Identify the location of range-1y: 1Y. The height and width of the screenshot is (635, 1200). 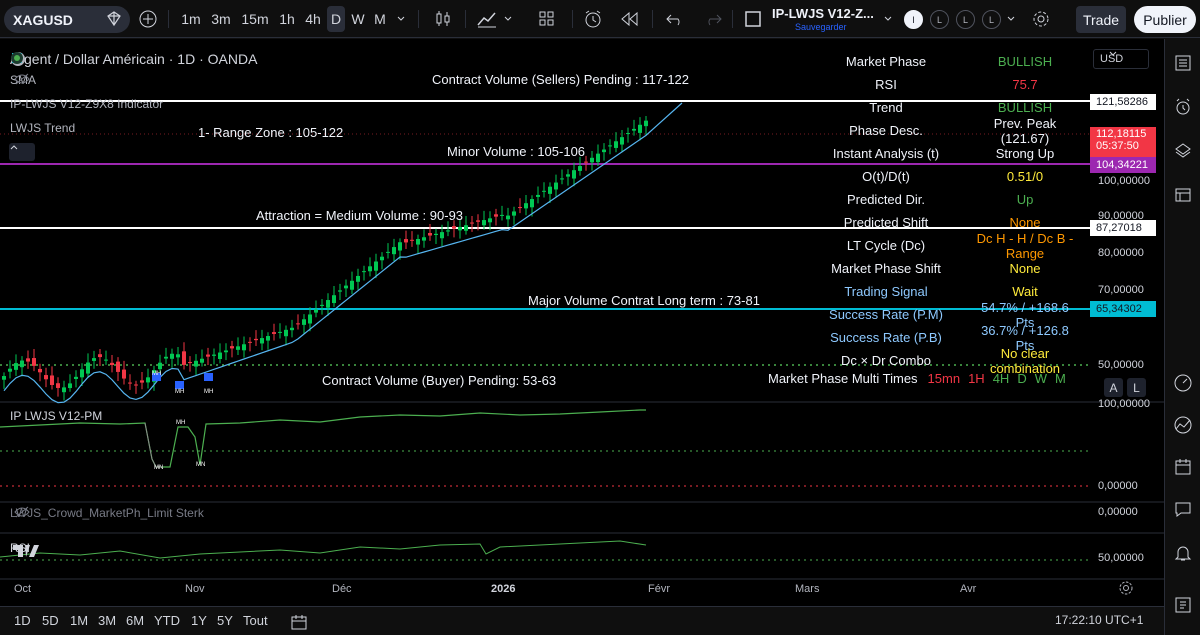
(199, 620).